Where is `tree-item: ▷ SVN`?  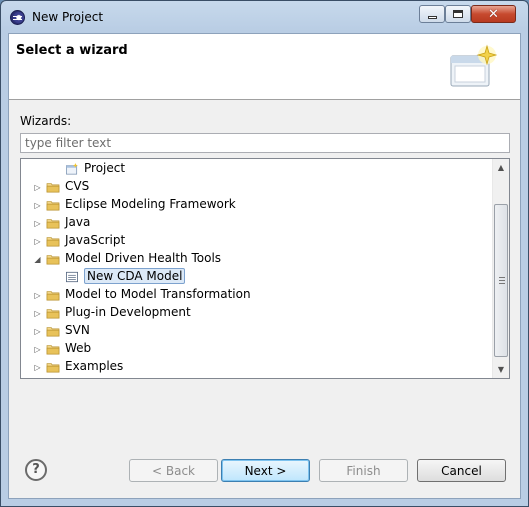 tree-item: ▷ SVN is located at coordinates (256, 331).